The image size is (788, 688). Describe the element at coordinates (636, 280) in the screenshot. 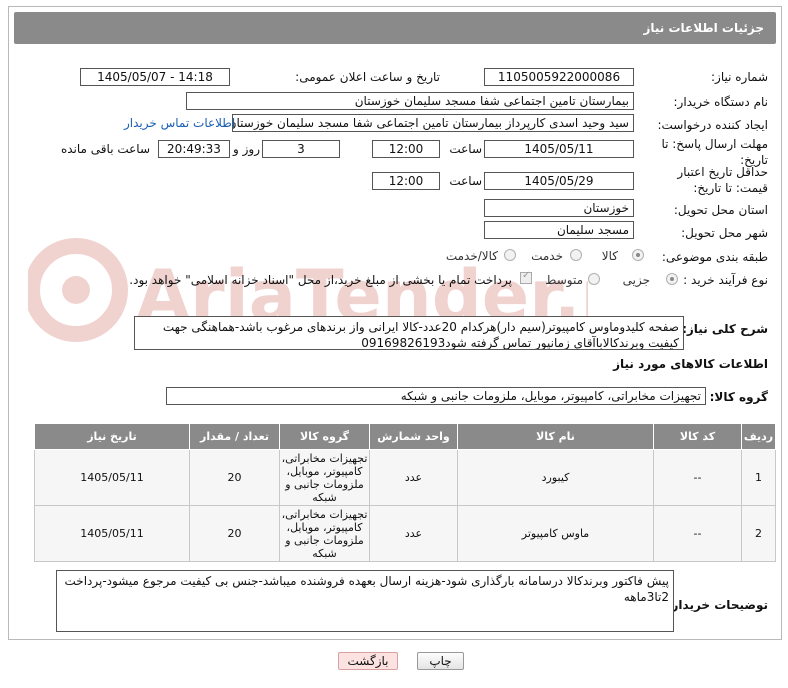

I see `process-option-minor: جزیی` at that location.